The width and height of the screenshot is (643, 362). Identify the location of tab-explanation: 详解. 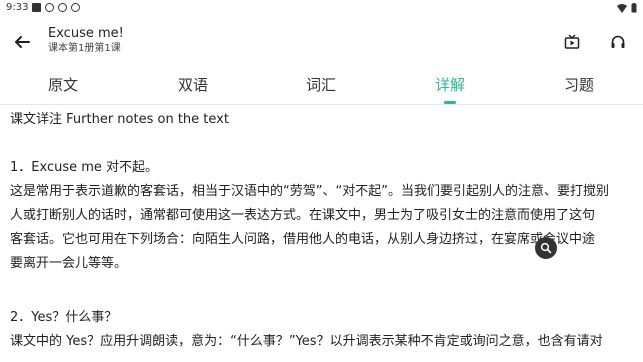
(450, 87).